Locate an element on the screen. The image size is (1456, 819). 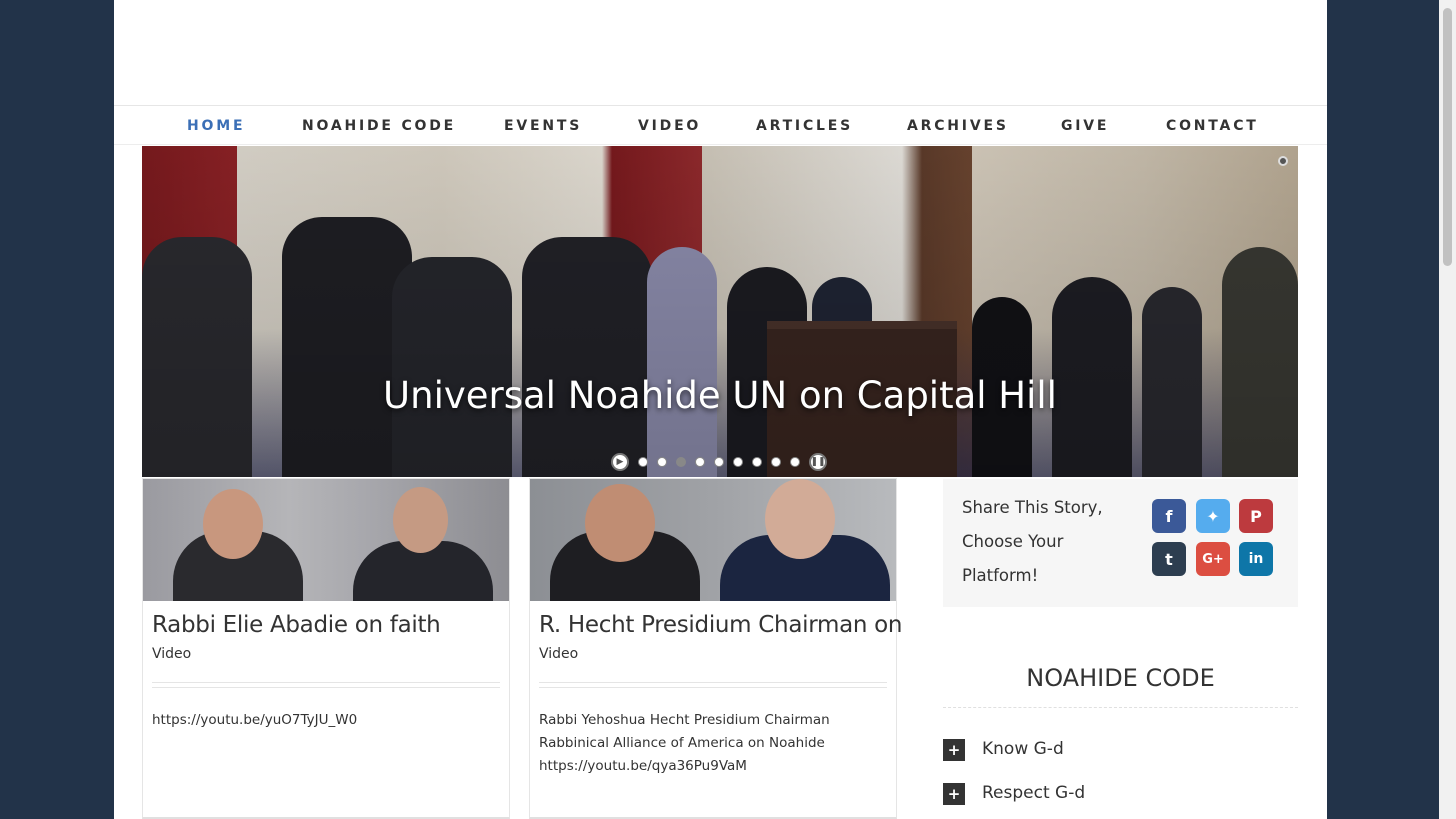
scrollbar-thumb is located at coordinates (1447, 137).